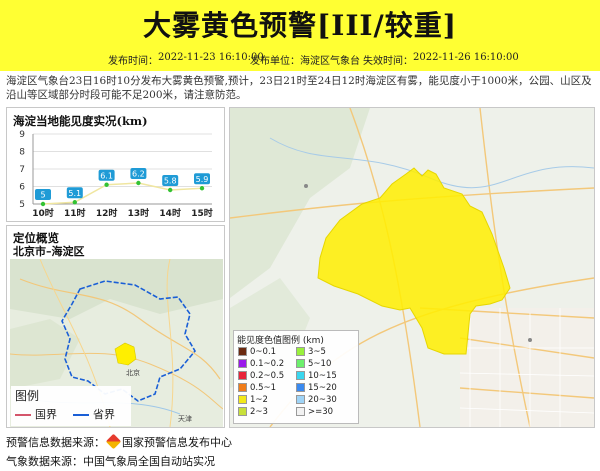 The image size is (600, 471). What do you see at coordinates (388, 61) in the screenshot?
I see `expire-label: 失效时间：` at bounding box center [388, 61].